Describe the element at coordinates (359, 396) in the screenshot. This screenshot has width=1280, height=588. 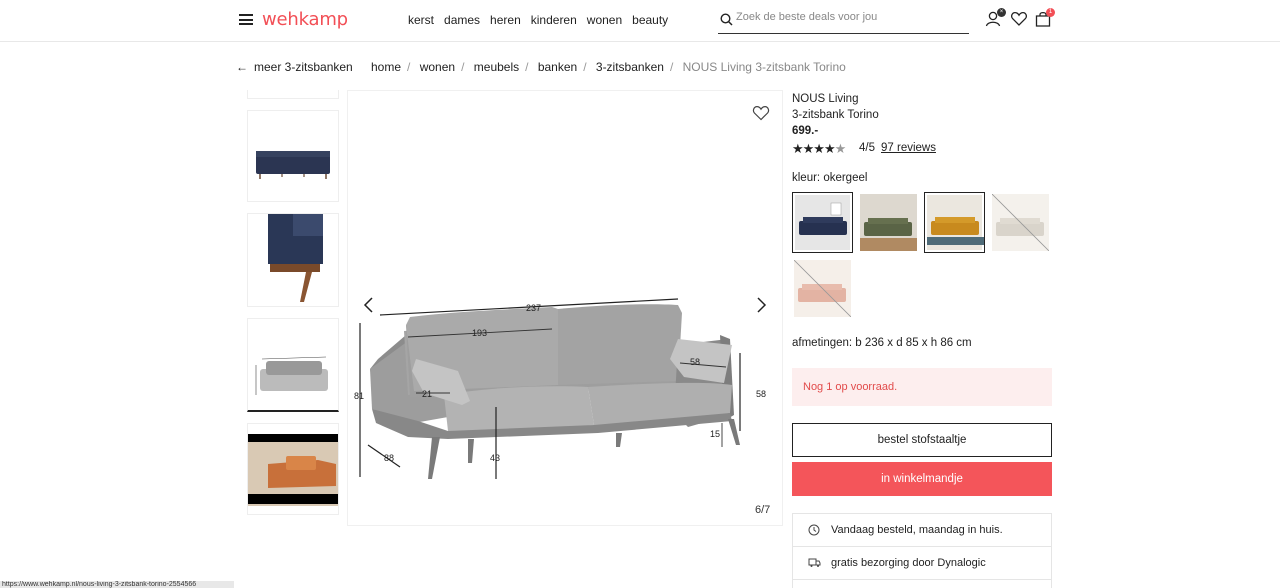
I see `dimension-label: 81` at that location.